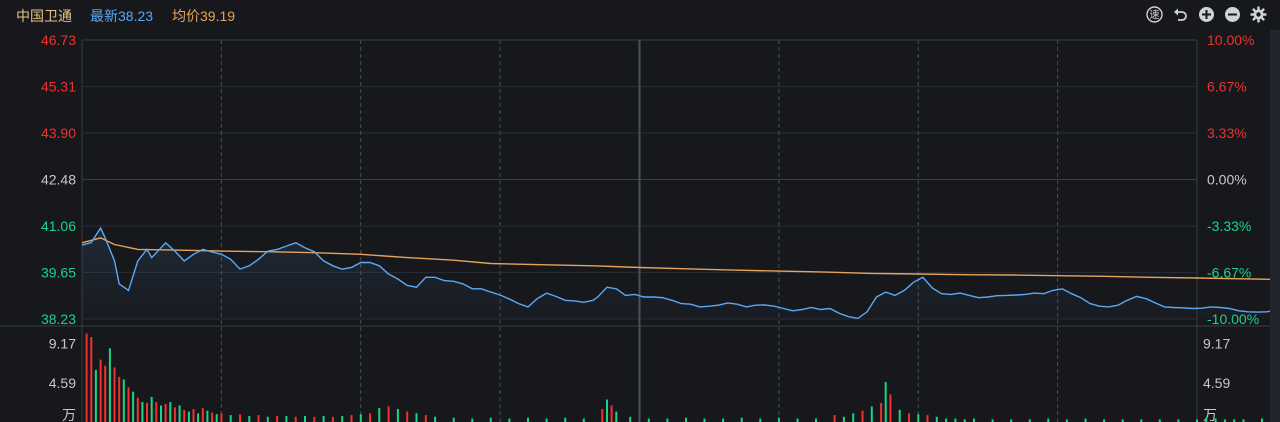 The height and width of the screenshot is (422, 1280). I want to click on price-tick-label: 38.23, so click(58, 319).